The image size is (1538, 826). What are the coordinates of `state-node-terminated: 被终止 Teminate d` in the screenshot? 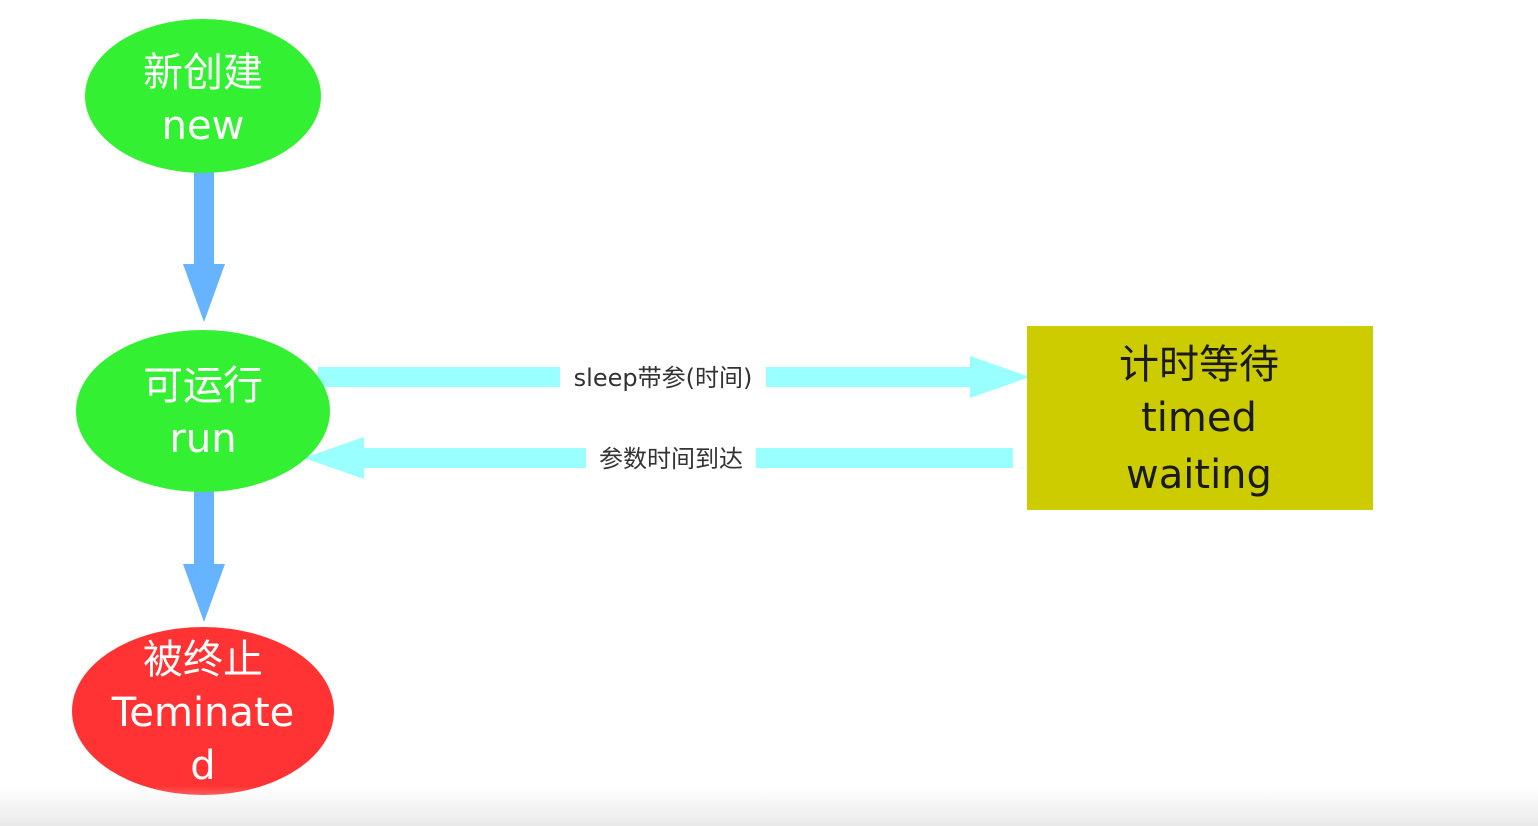 It's located at (203, 711).